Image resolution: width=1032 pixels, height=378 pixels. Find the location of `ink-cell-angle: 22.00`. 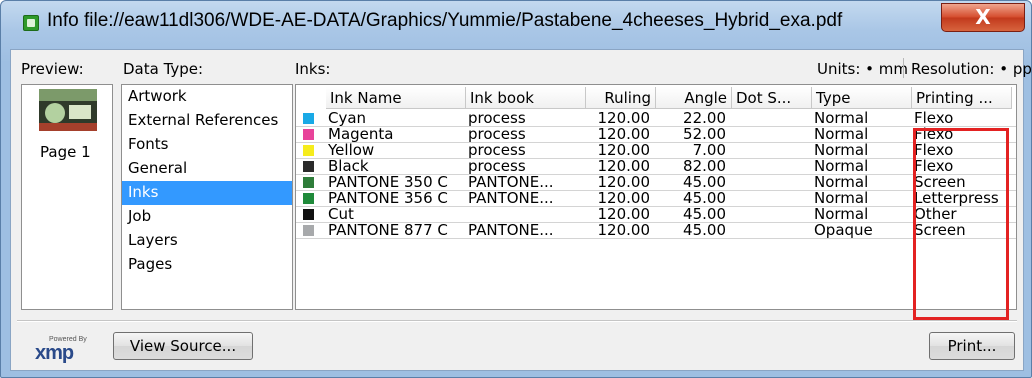

ink-cell-angle: 22.00 is located at coordinates (704, 118).